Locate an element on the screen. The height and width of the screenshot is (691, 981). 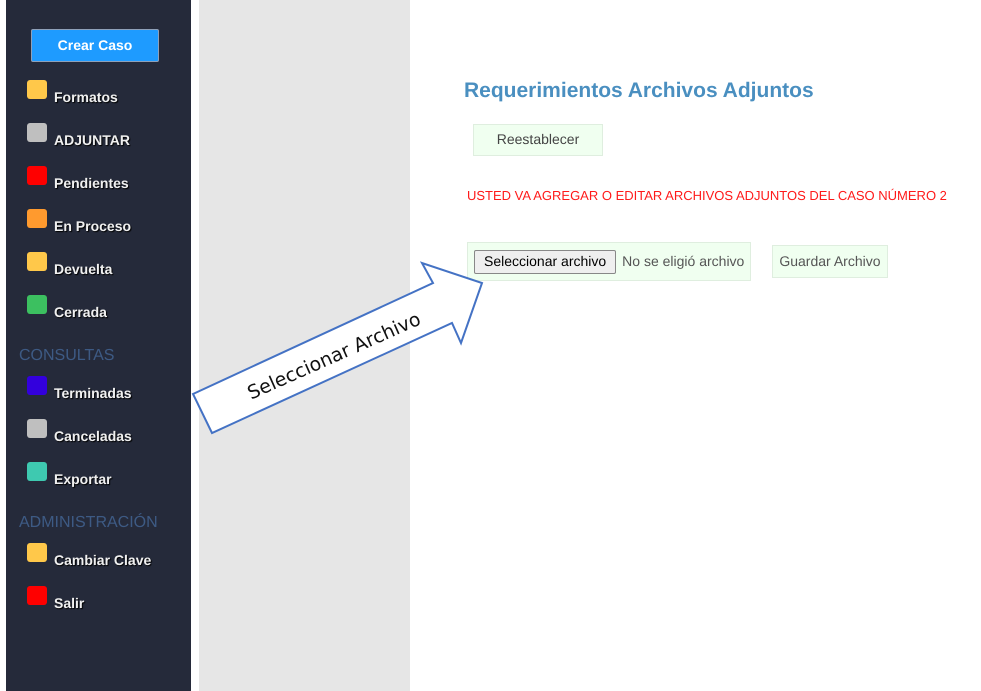
sidebar-item: Cerrada is located at coordinates (98, 314).